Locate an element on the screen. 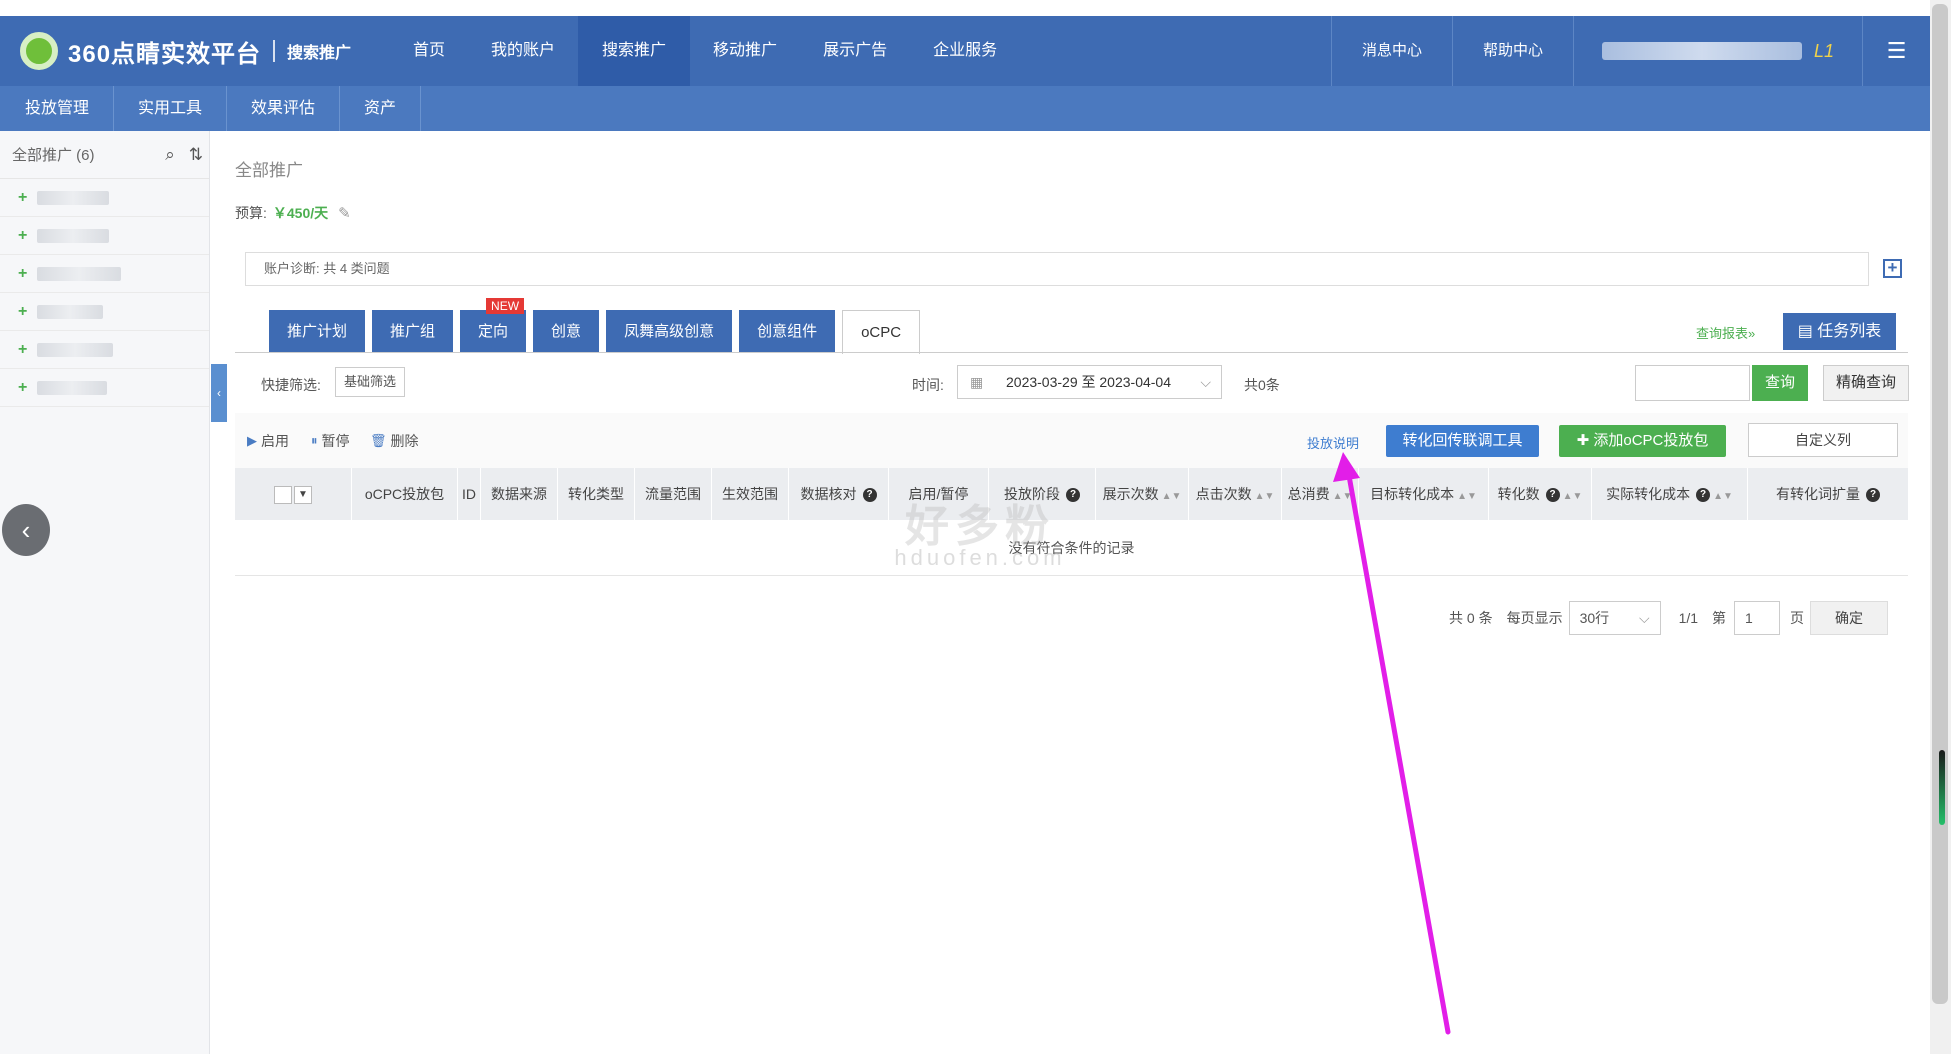  enable-button: ▶ 启用 is located at coordinates (268, 441).